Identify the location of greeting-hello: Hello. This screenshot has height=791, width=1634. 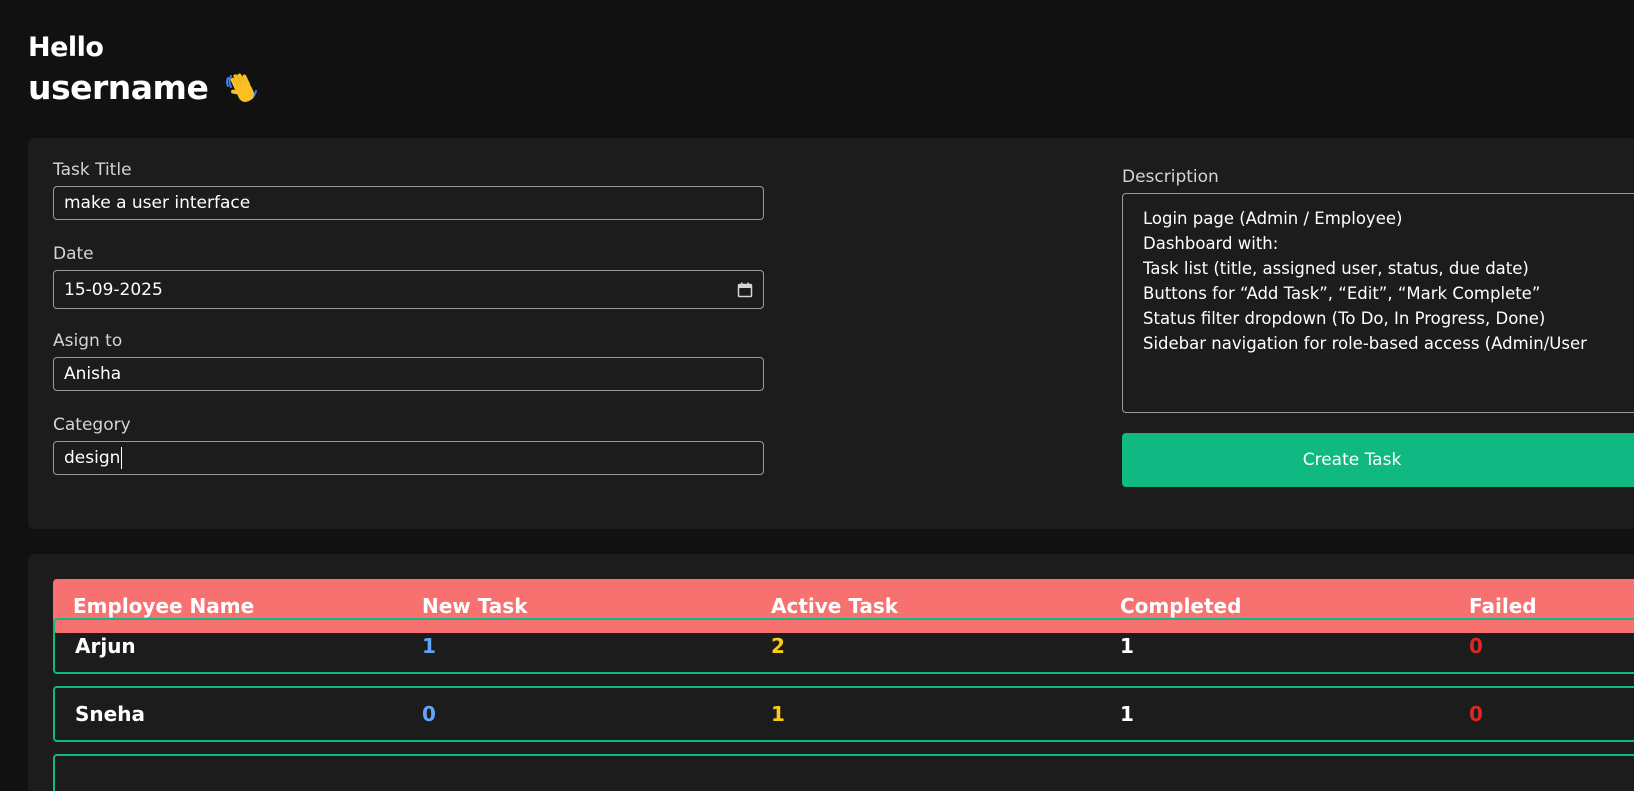
(66, 47).